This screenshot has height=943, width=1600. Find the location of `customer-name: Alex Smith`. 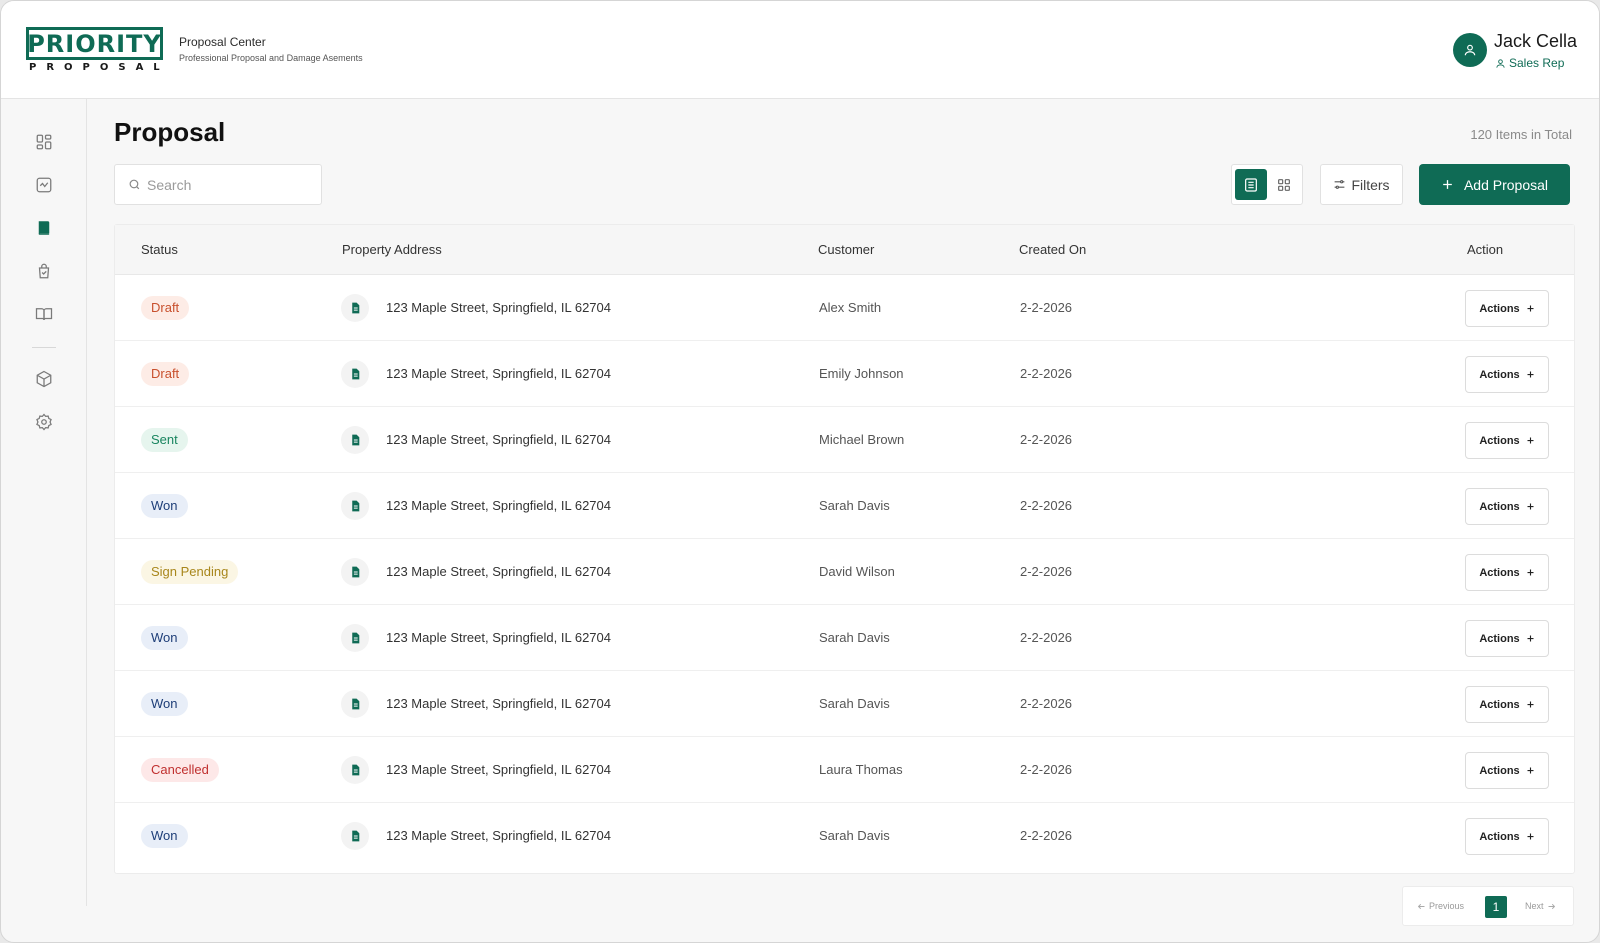

customer-name: Alex Smith is located at coordinates (850, 307).